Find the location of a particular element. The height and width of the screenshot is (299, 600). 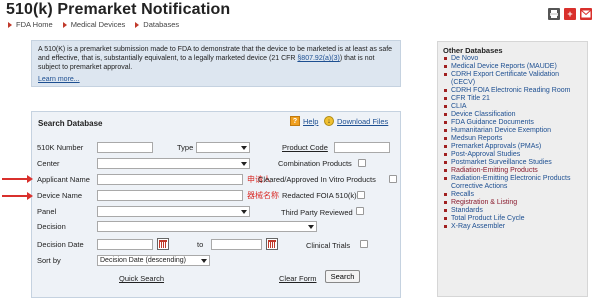

type-select is located at coordinates (223, 147).